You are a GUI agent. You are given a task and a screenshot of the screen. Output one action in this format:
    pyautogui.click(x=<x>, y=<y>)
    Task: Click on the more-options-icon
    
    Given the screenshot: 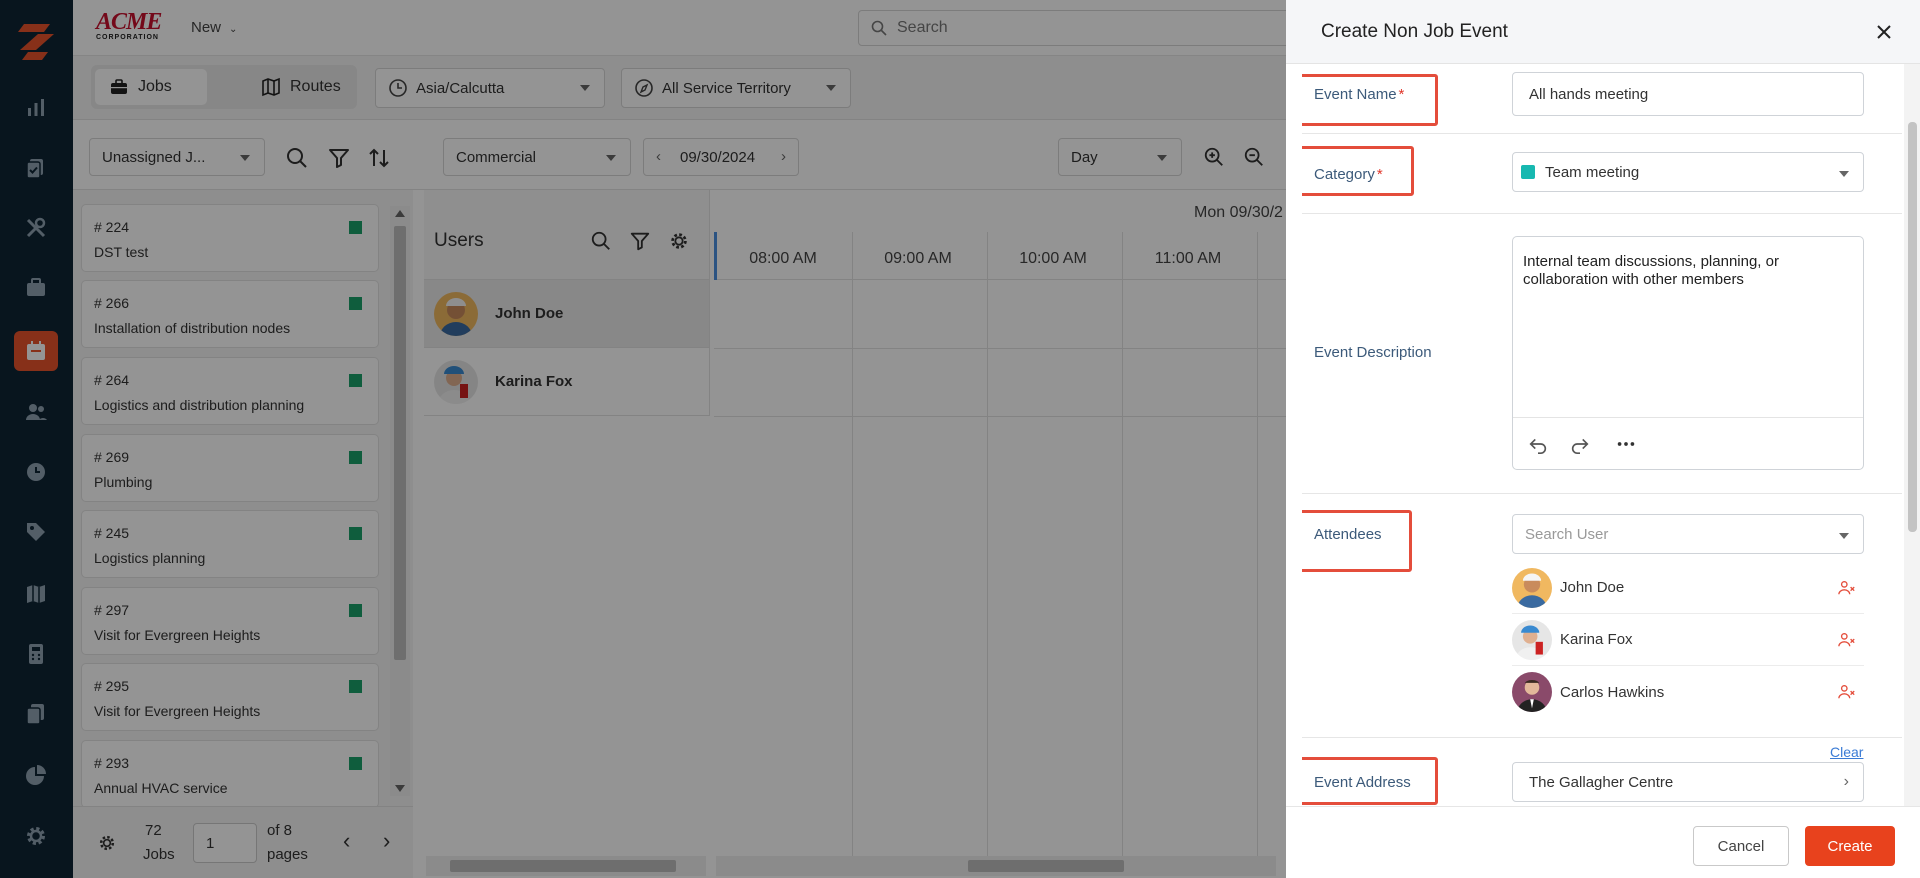 What is the action you would take?
    pyautogui.click(x=1626, y=444)
    